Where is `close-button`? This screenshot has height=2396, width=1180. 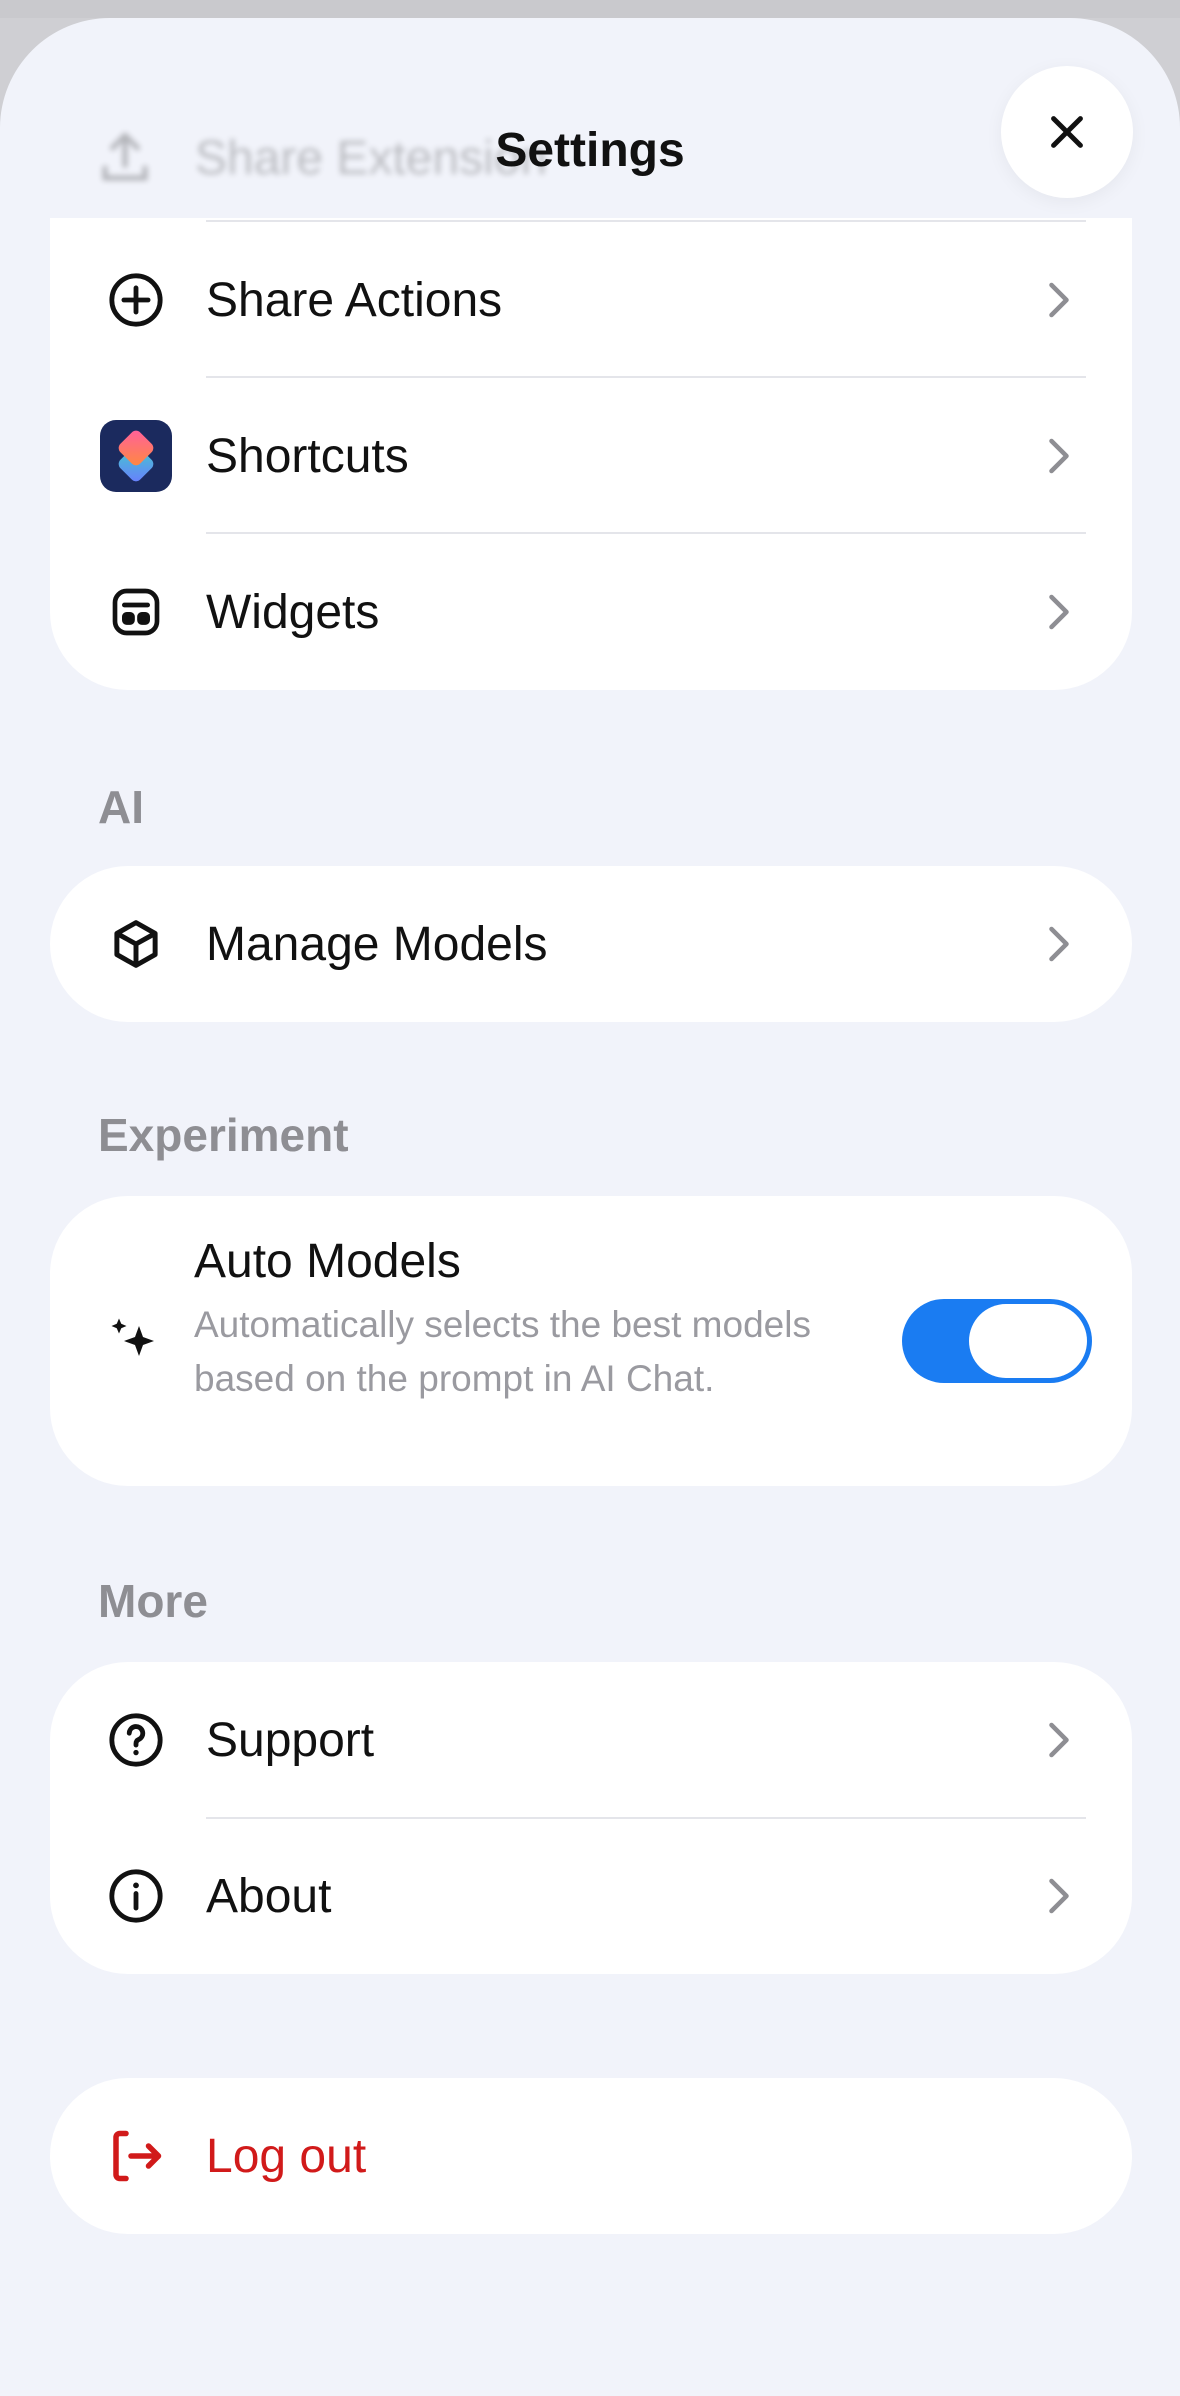 close-button is located at coordinates (1067, 132).